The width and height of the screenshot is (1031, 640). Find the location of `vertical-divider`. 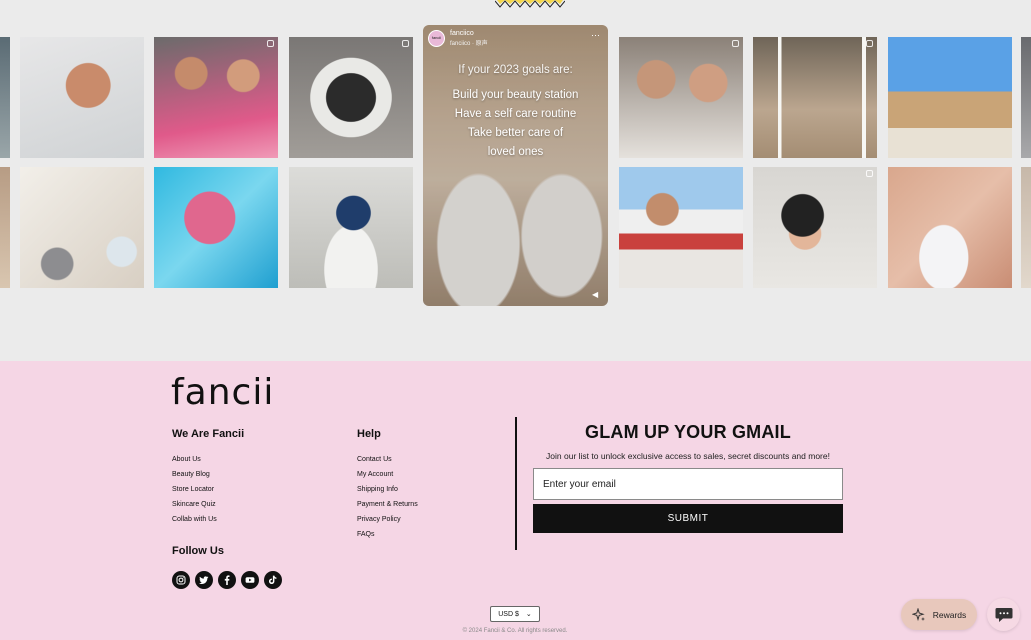

vertical-divider is located at coordinates (516, 483).